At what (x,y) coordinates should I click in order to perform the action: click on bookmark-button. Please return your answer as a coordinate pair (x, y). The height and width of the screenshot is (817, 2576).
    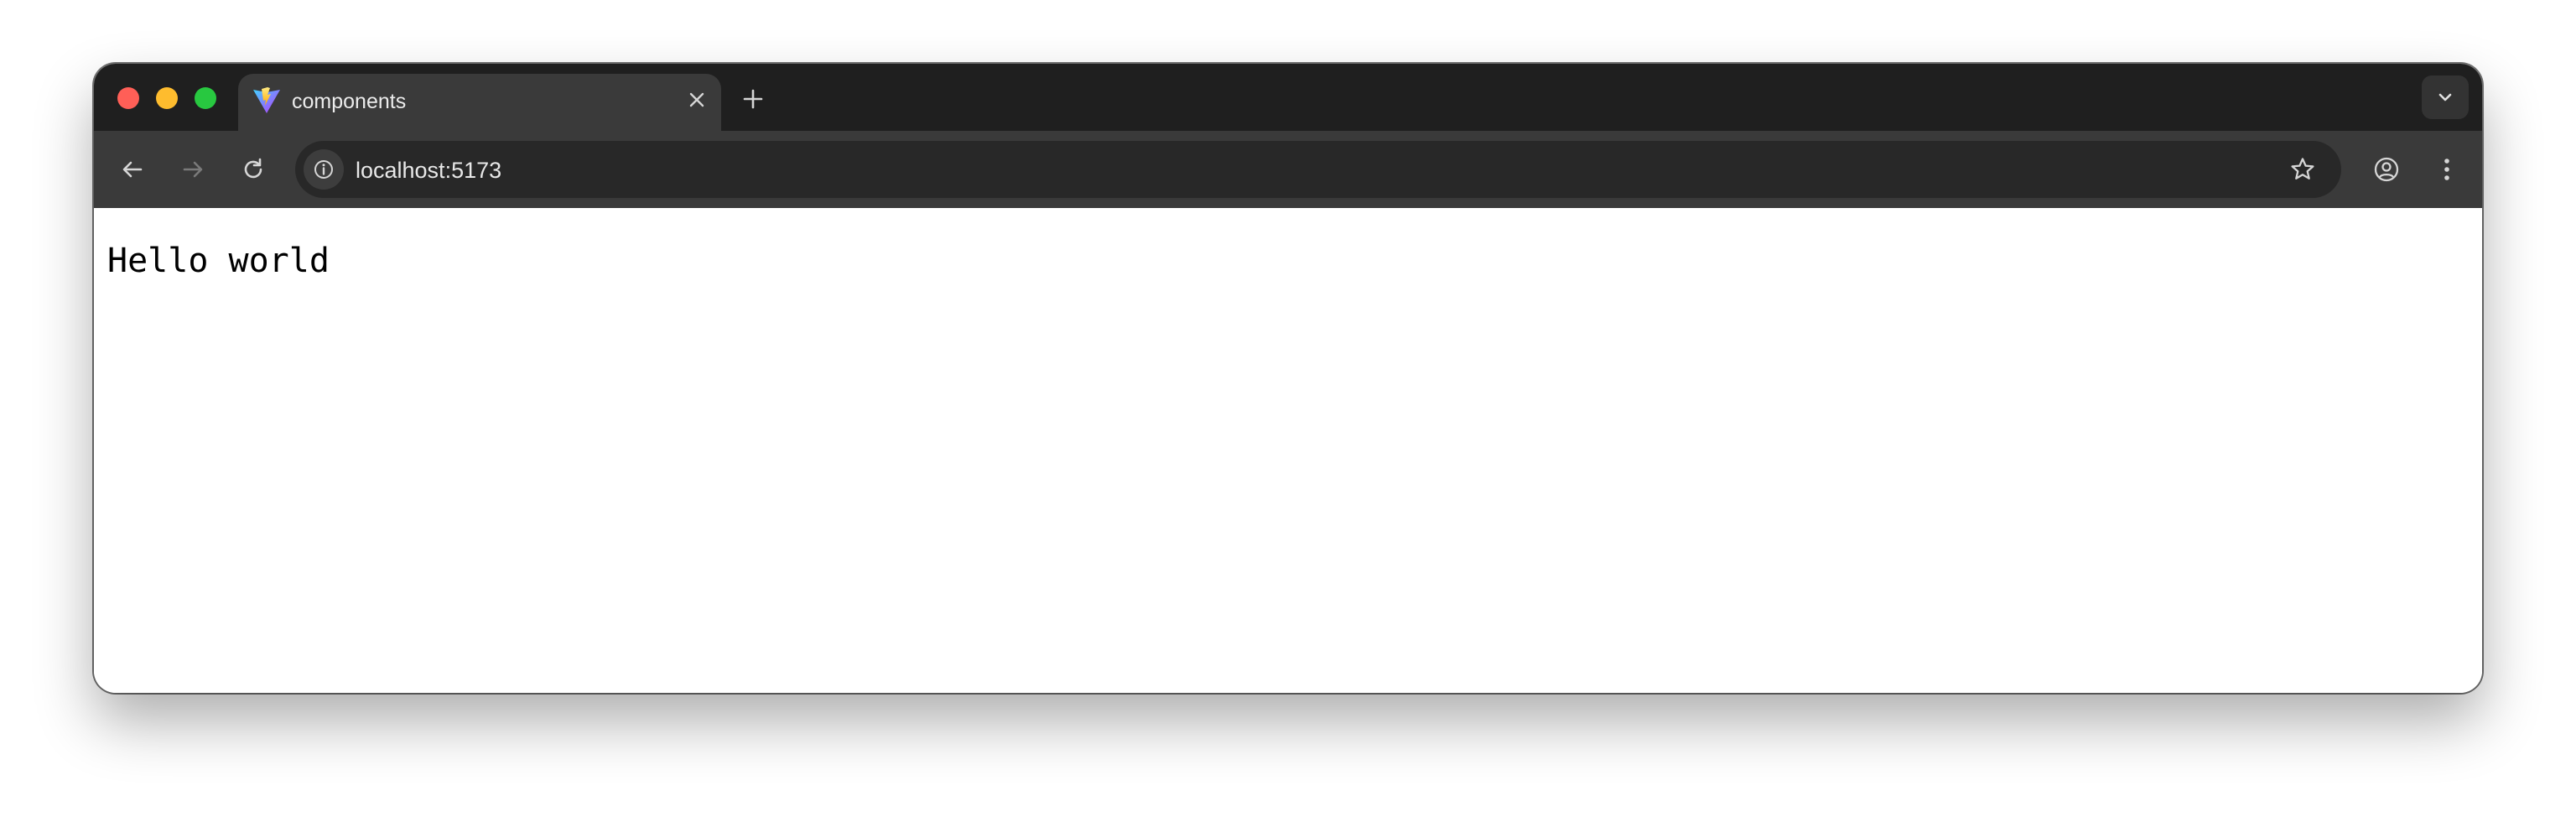
    Looking at the image, I should click on (2302, 169).